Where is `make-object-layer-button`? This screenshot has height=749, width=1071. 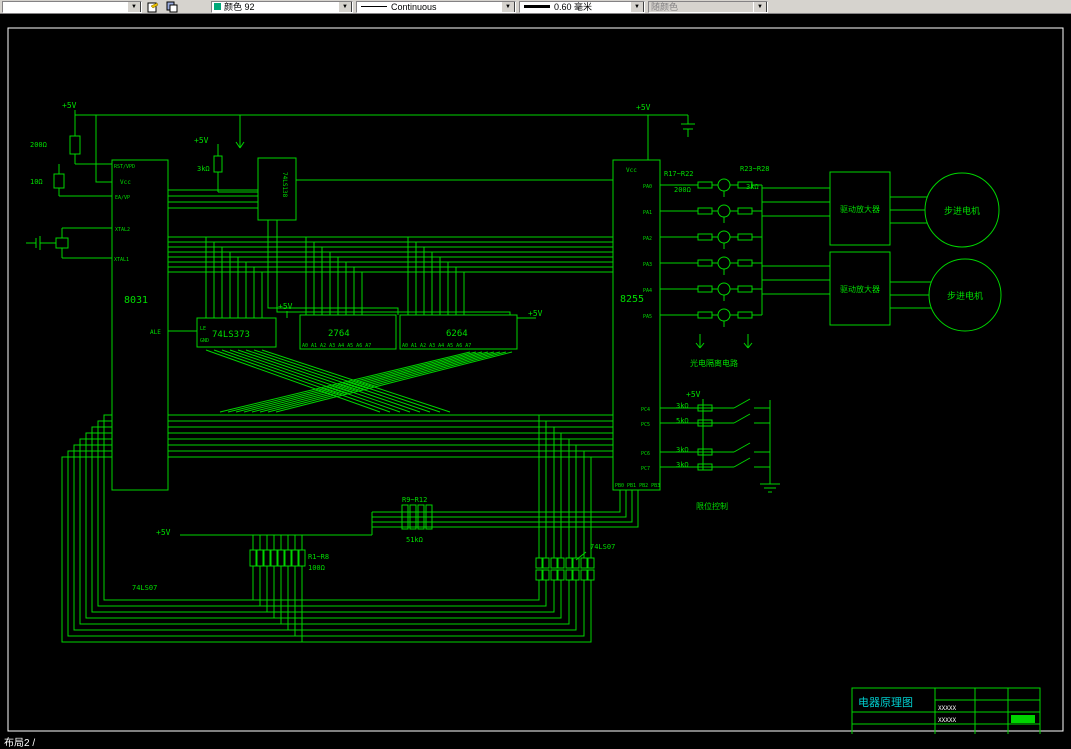
make-object-layer-button is located at coordinates (153, 6).